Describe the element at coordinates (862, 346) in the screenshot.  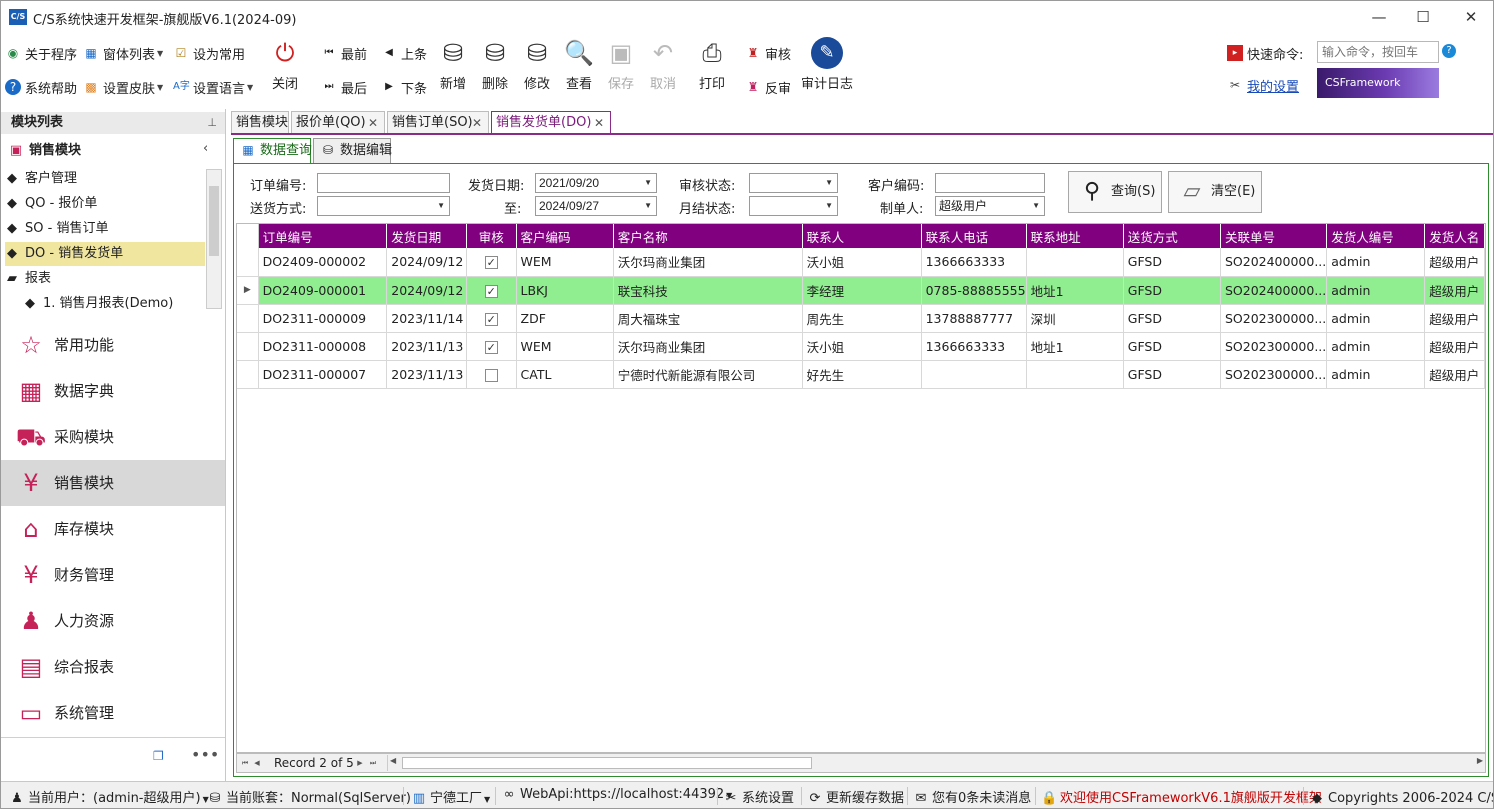
I see `cell-contact: 沃小姐` at that location.